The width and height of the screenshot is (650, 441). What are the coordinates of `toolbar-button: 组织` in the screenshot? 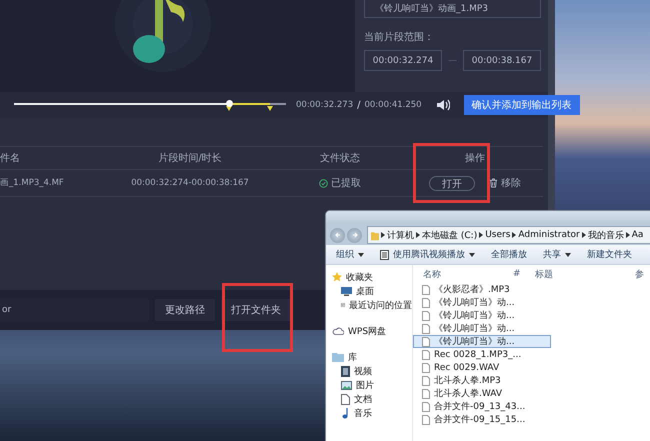 It's located at (350, 254).